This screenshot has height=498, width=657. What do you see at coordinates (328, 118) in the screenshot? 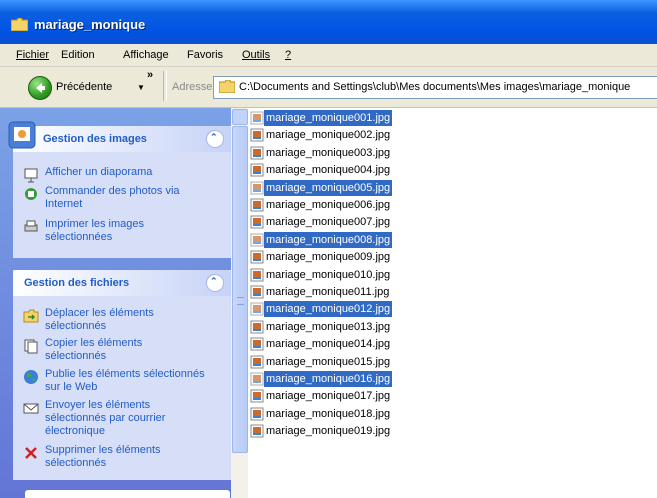
I see `file-name: mariage_monique001.jpg` at bounding box center [328, 118].